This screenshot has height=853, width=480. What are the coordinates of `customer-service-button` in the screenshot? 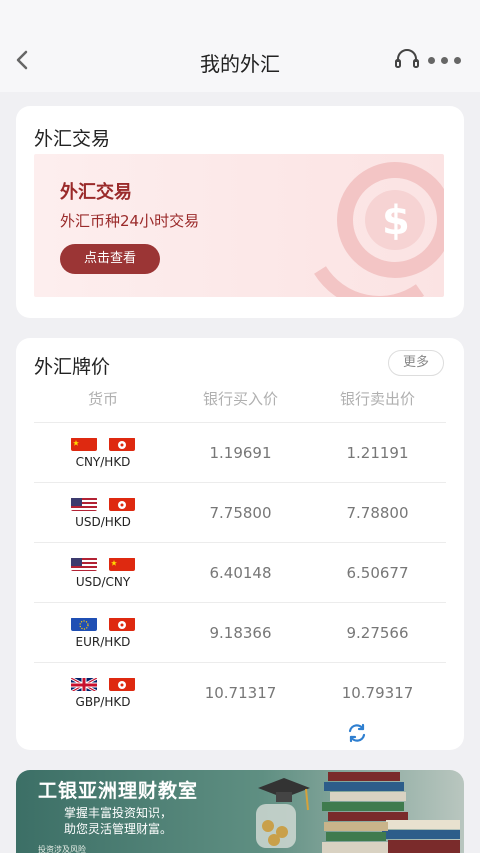 It's located at (407, 60).